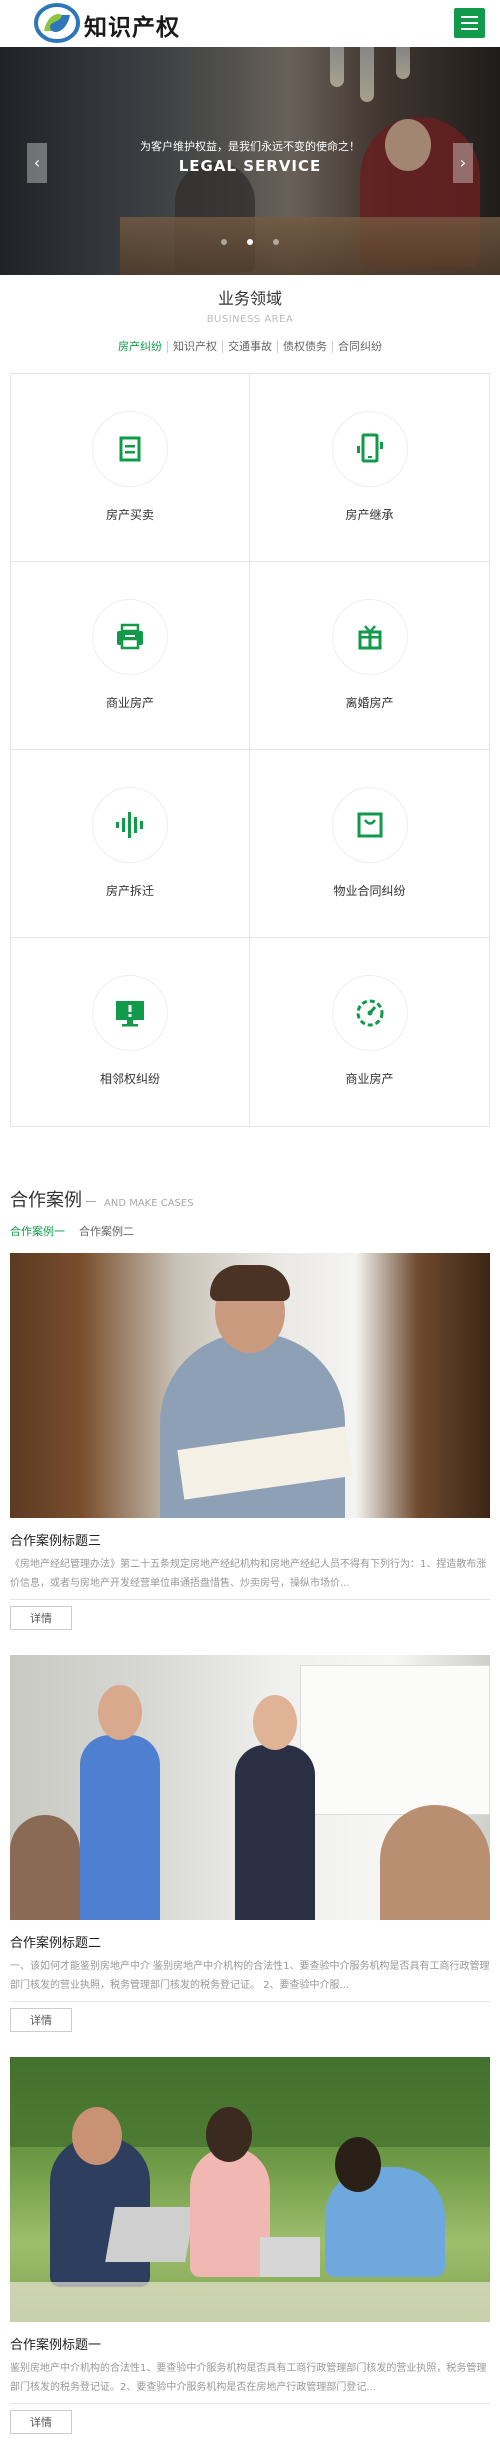 The image size is (500, 2440). Describe the element at coordinates (369, 891) in the screenshot. I see `business-item-label: 物业合同纠纷` at that location.